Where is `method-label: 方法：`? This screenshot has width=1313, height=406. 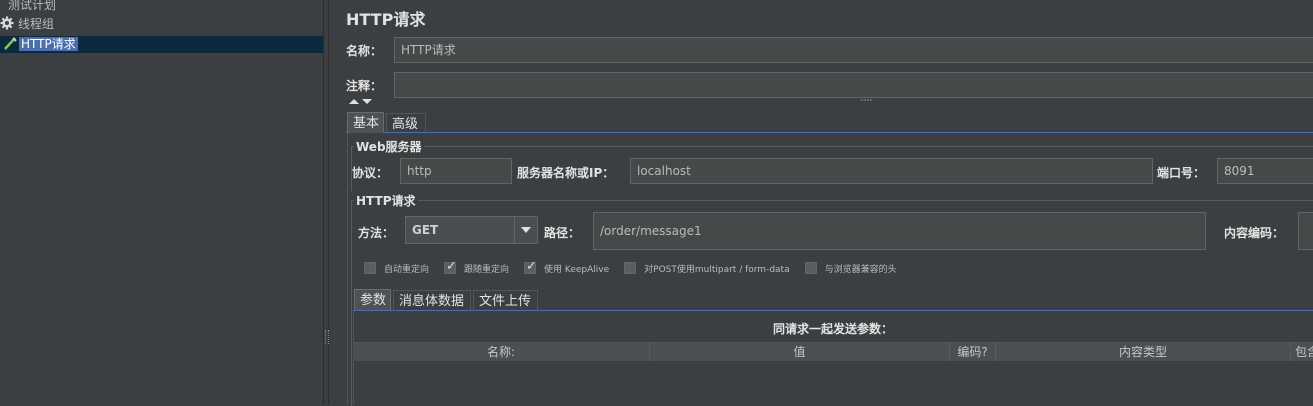 method-label: 方法： is located at coordinates (376, 233).